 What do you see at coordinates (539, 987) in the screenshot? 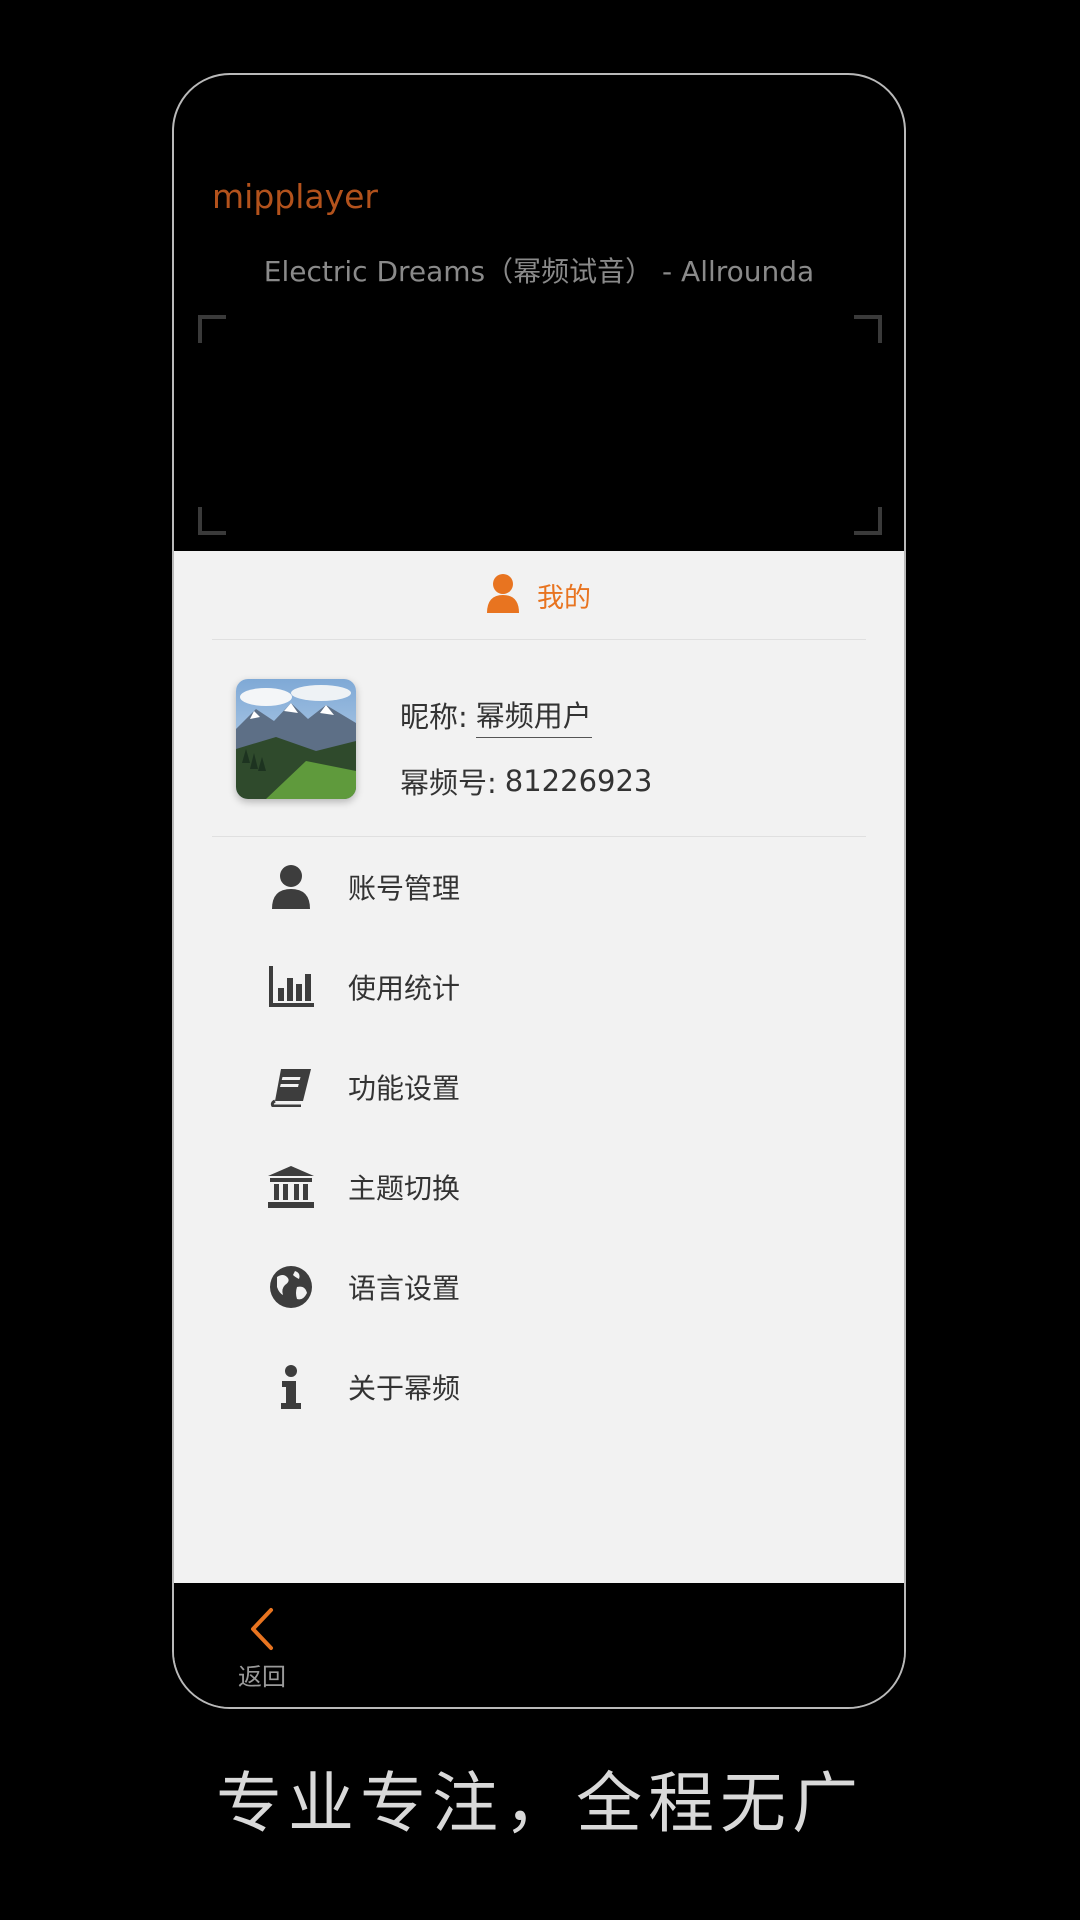
I see `menu-item-usage-stats: 使用统计` at bounding box center [539, 987].